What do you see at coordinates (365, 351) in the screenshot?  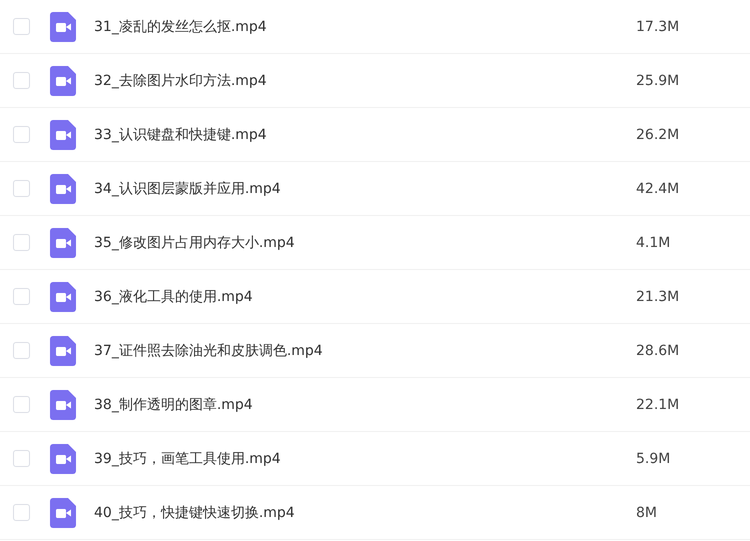 I see `file-name: 37_证件照去除油光和皮肤调色.mp4` at bounding box center [365, 351].